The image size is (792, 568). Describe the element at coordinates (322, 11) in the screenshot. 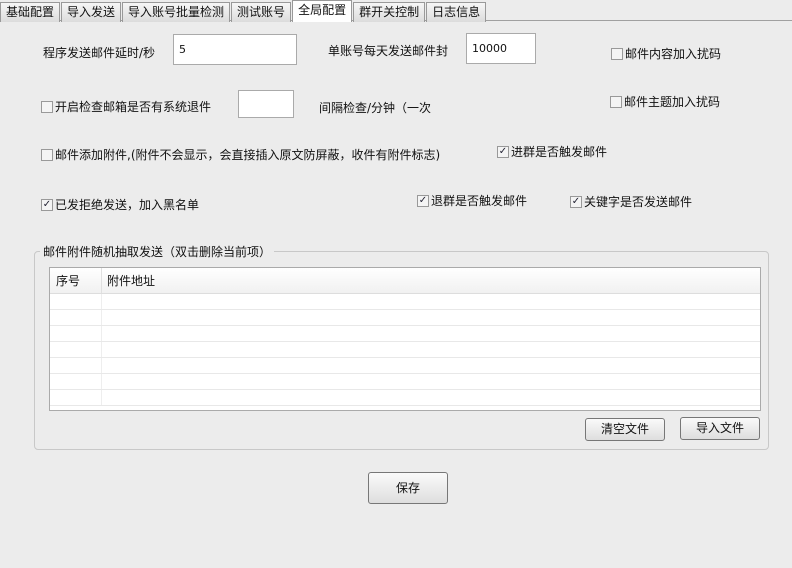

I see `tab-4: 全局配置` at that location.